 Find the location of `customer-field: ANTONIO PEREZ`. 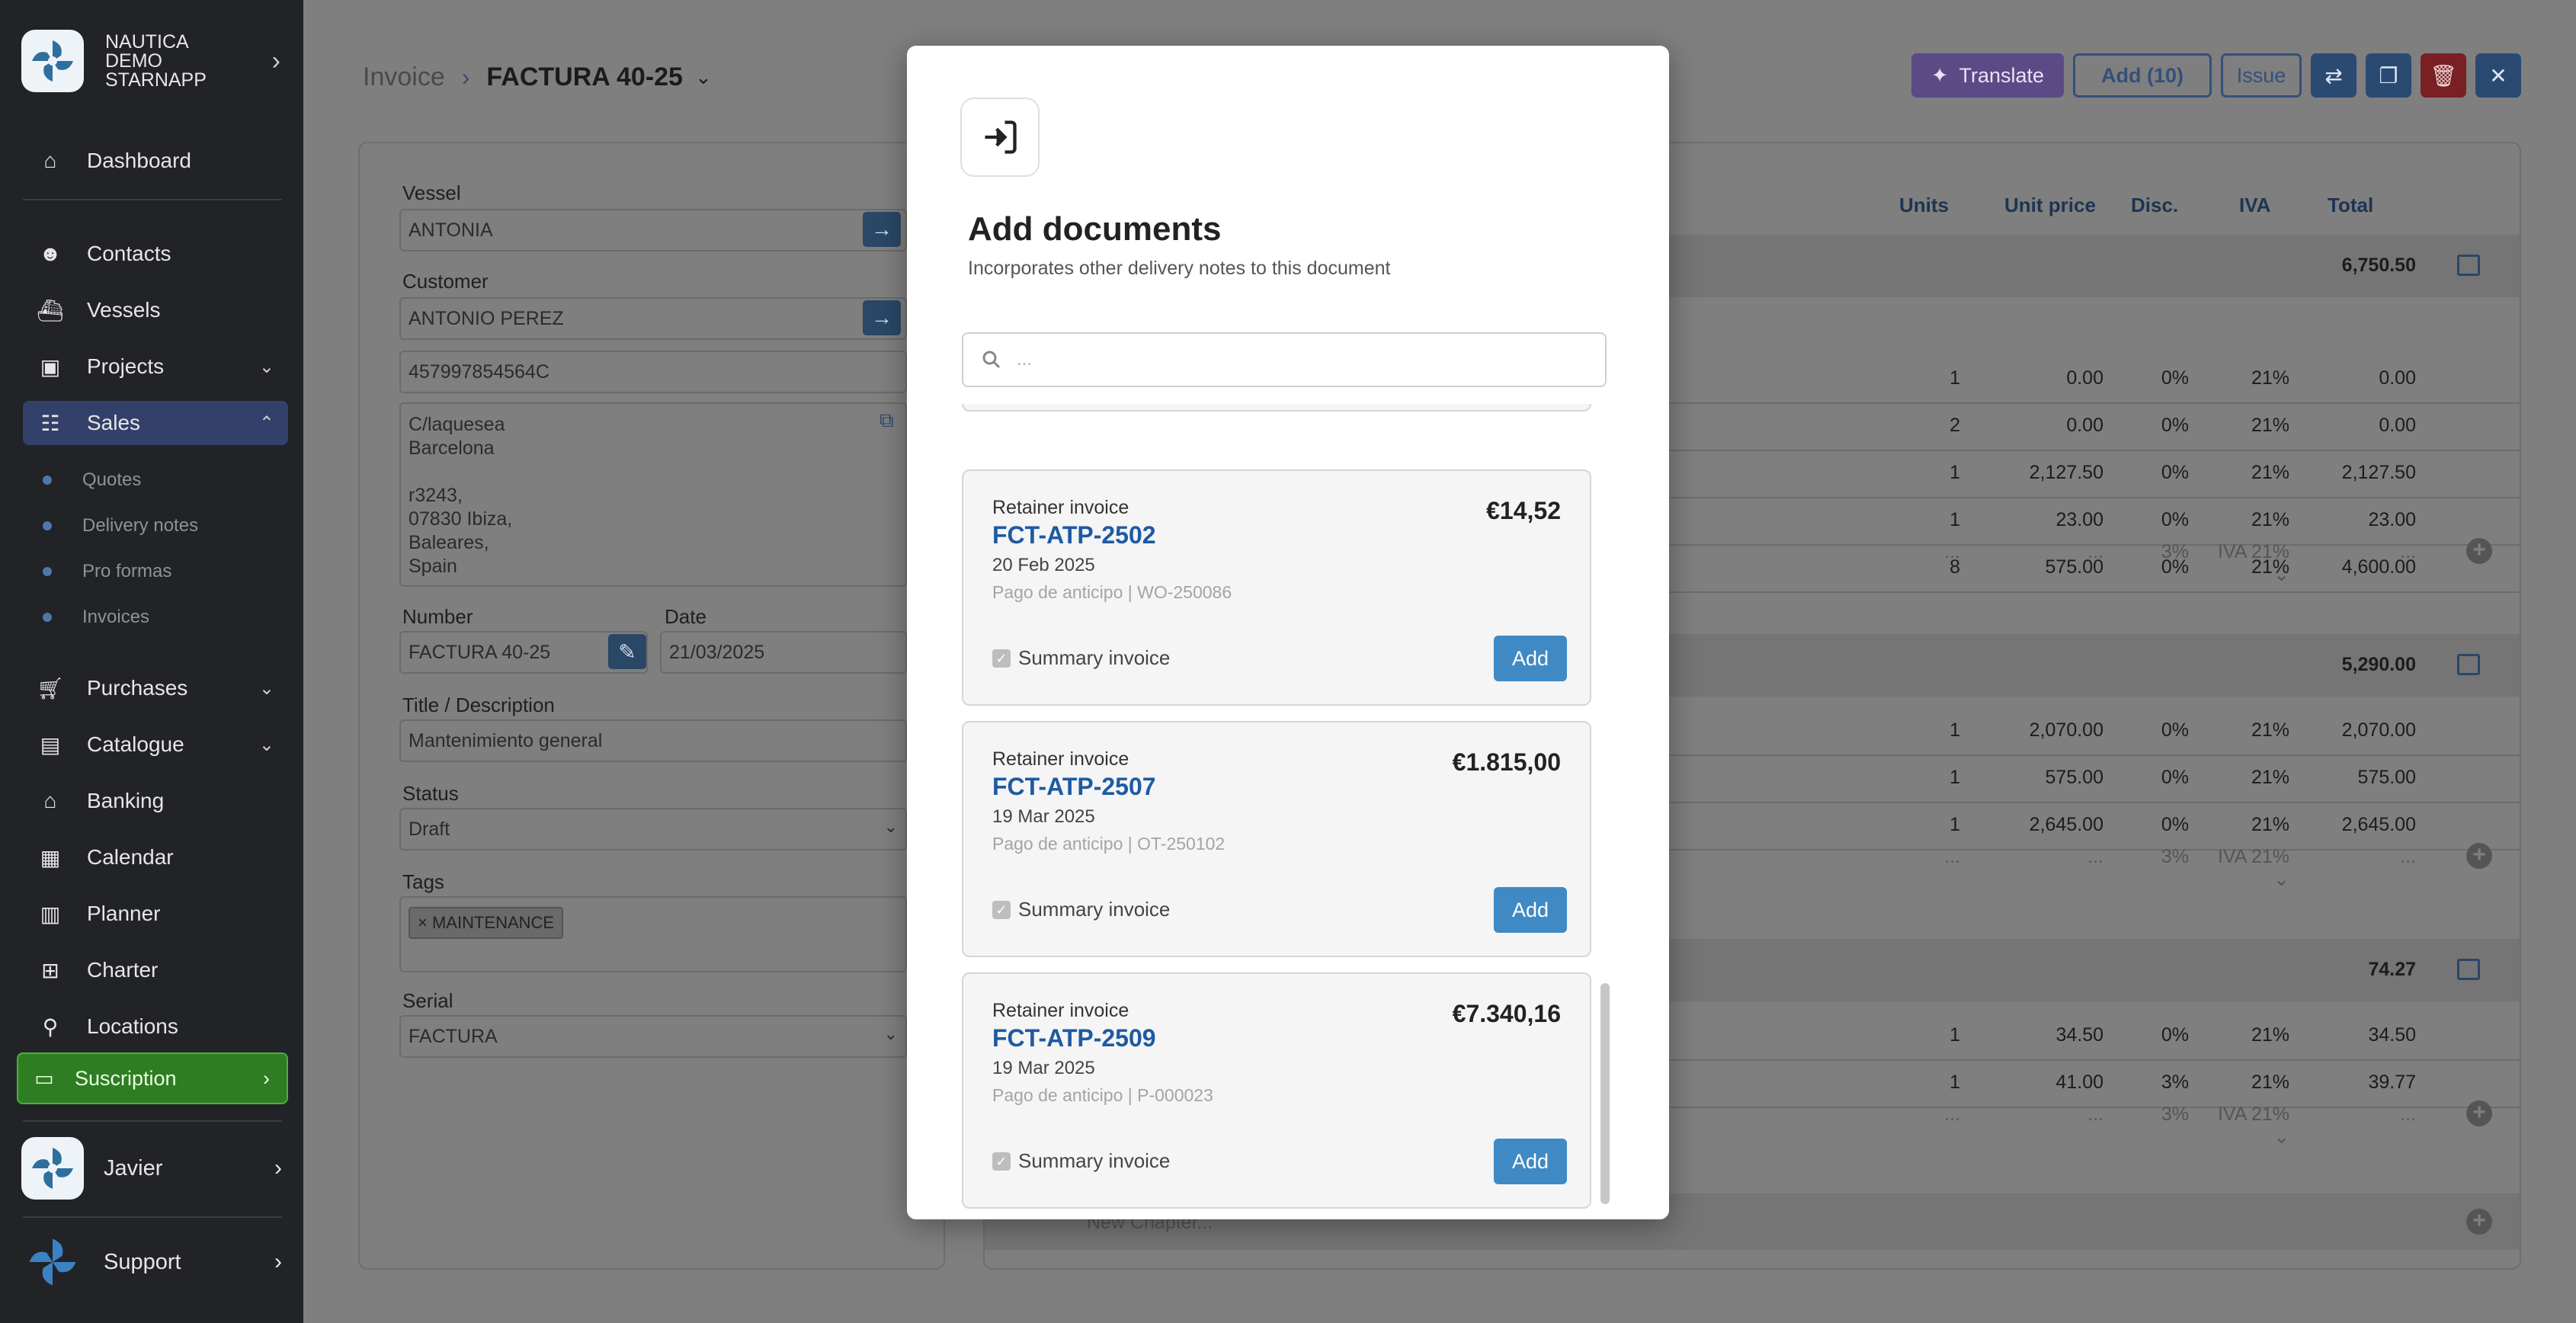

customer-field: ANTONIO PEREZ is located at coordinates (653, 318).